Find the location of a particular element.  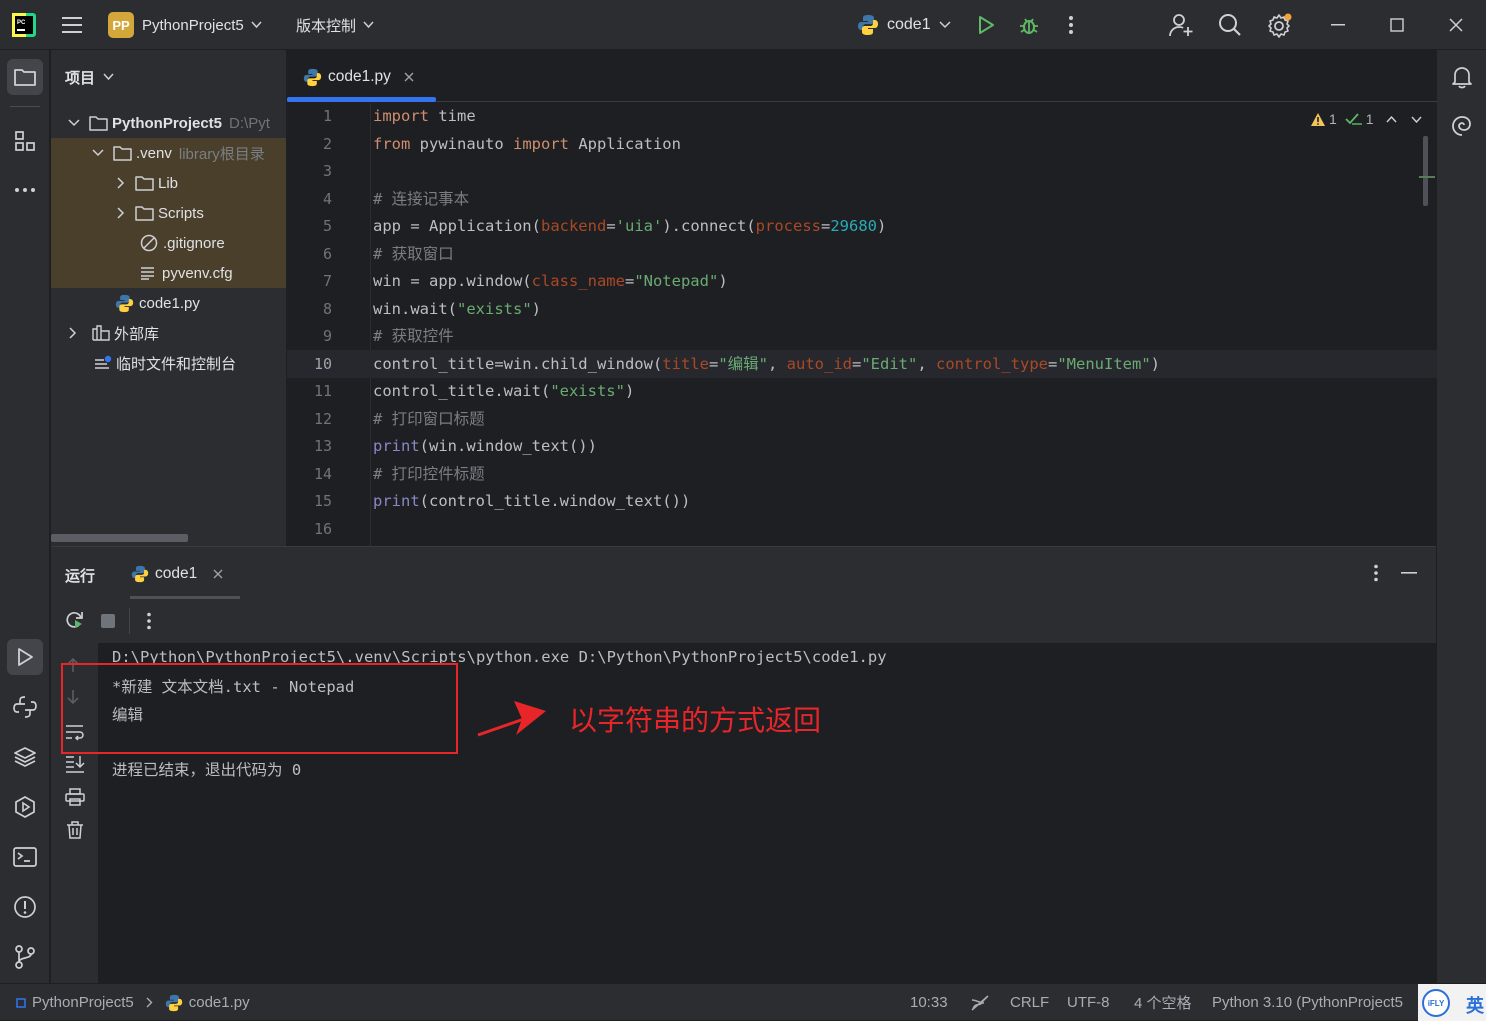

code-line: 6 # 获取窗口 is located at coordinates (862, 255).